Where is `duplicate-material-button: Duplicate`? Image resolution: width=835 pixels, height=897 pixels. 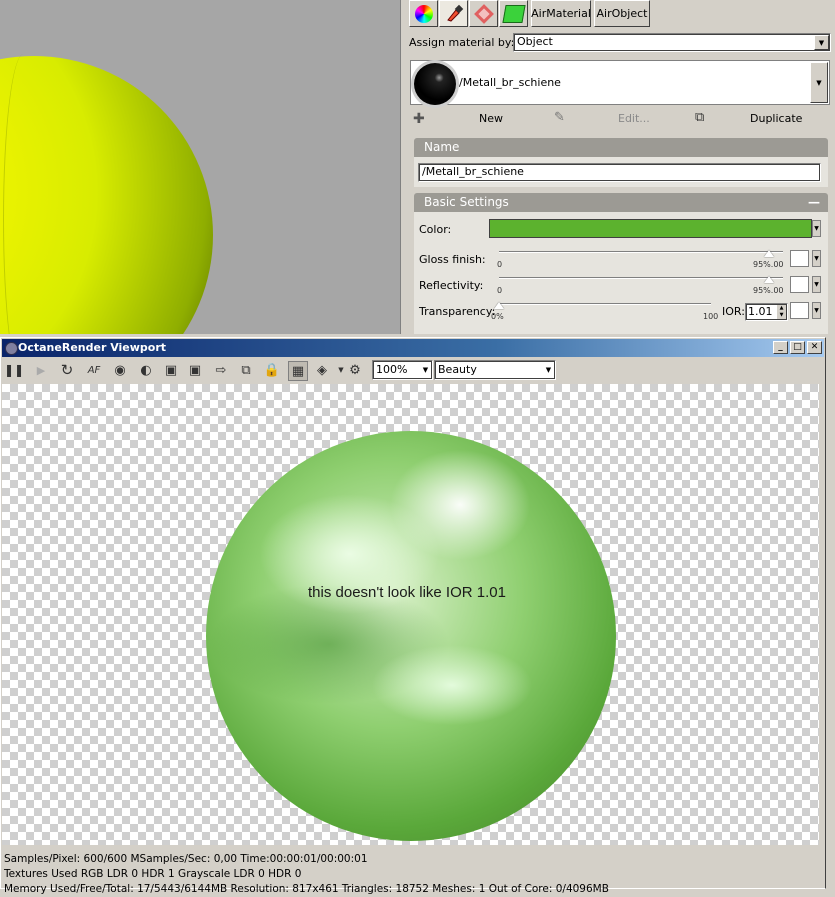 duplicate-material-button: Duplicate is located at coordinates (776, 118).